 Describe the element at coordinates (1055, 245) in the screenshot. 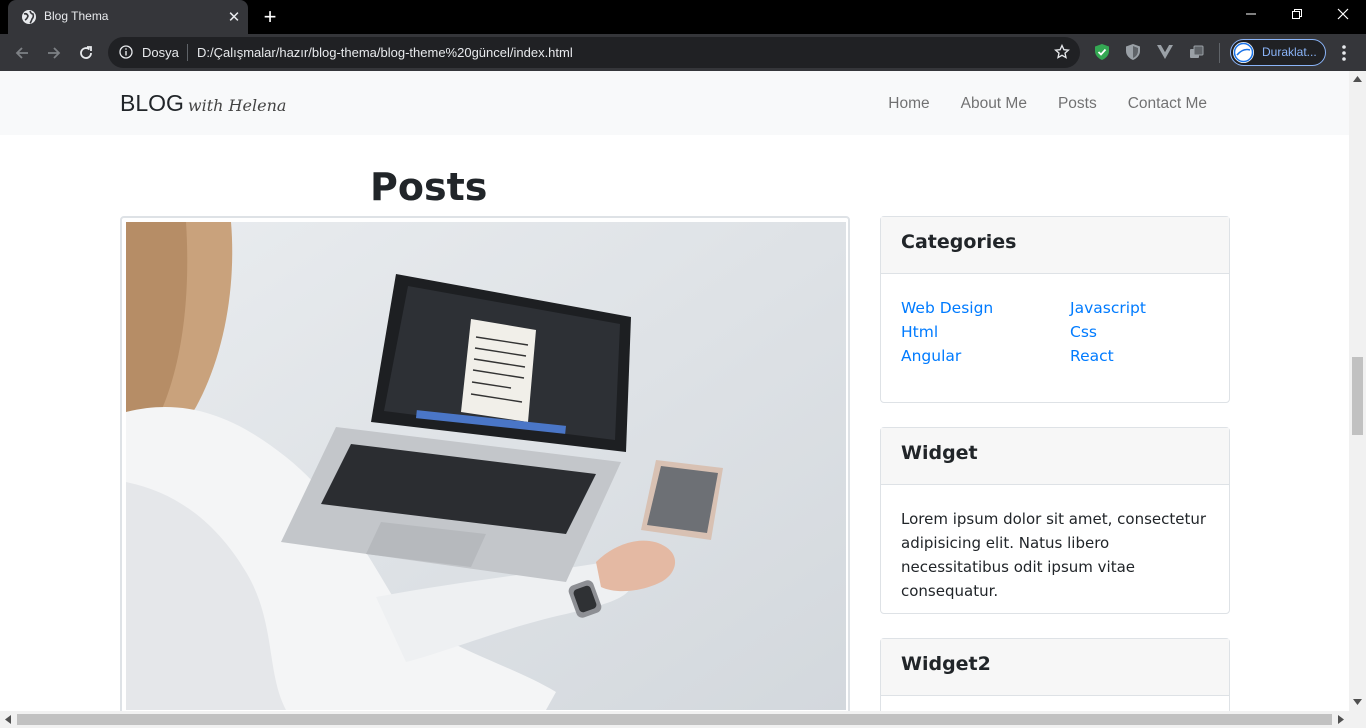

I see `categories-title: Categories` at that location.